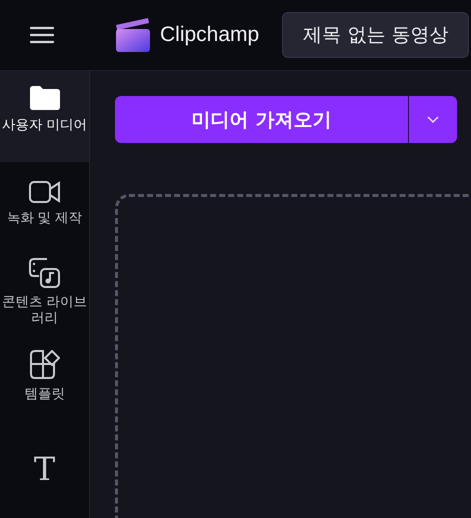  I want to click on sidebar-item: 콘텐츠 라이브러리, so click(44, 286).